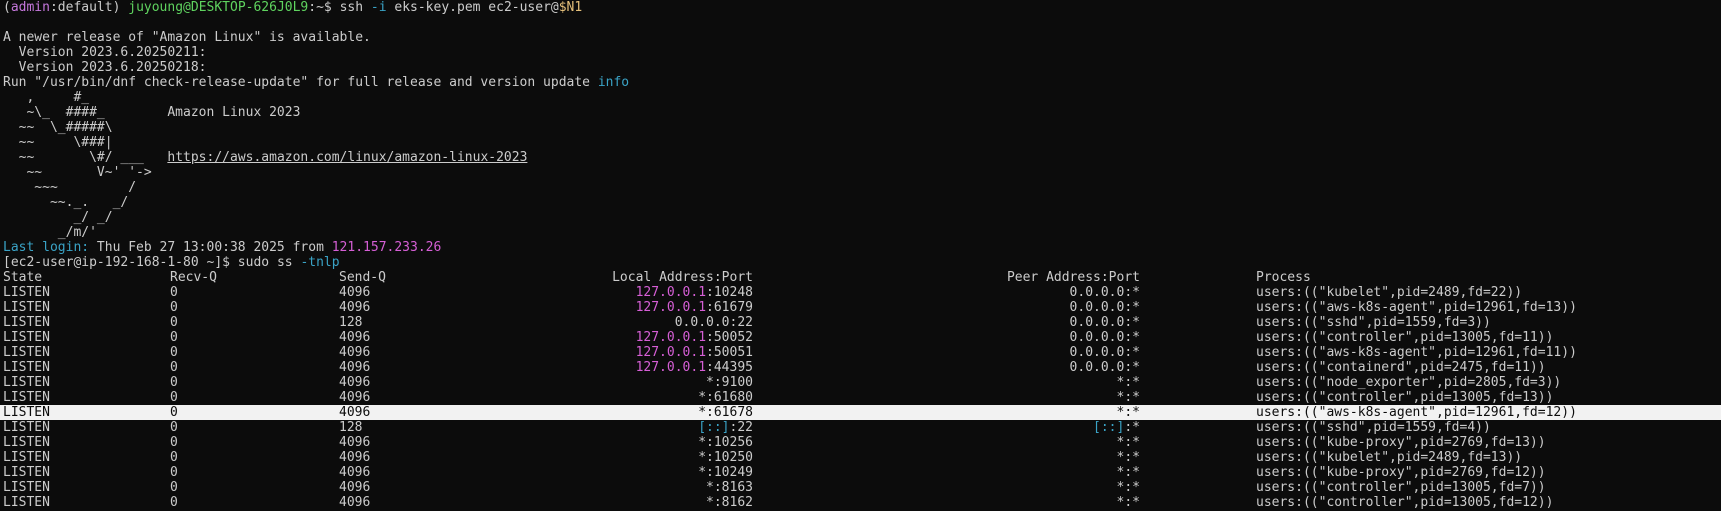 The image size is (1721, 511). What do you see at coordinates (265, 262) in the screenshot?
I see `command-ss: sudo ss` at bounding box center [265, 262].